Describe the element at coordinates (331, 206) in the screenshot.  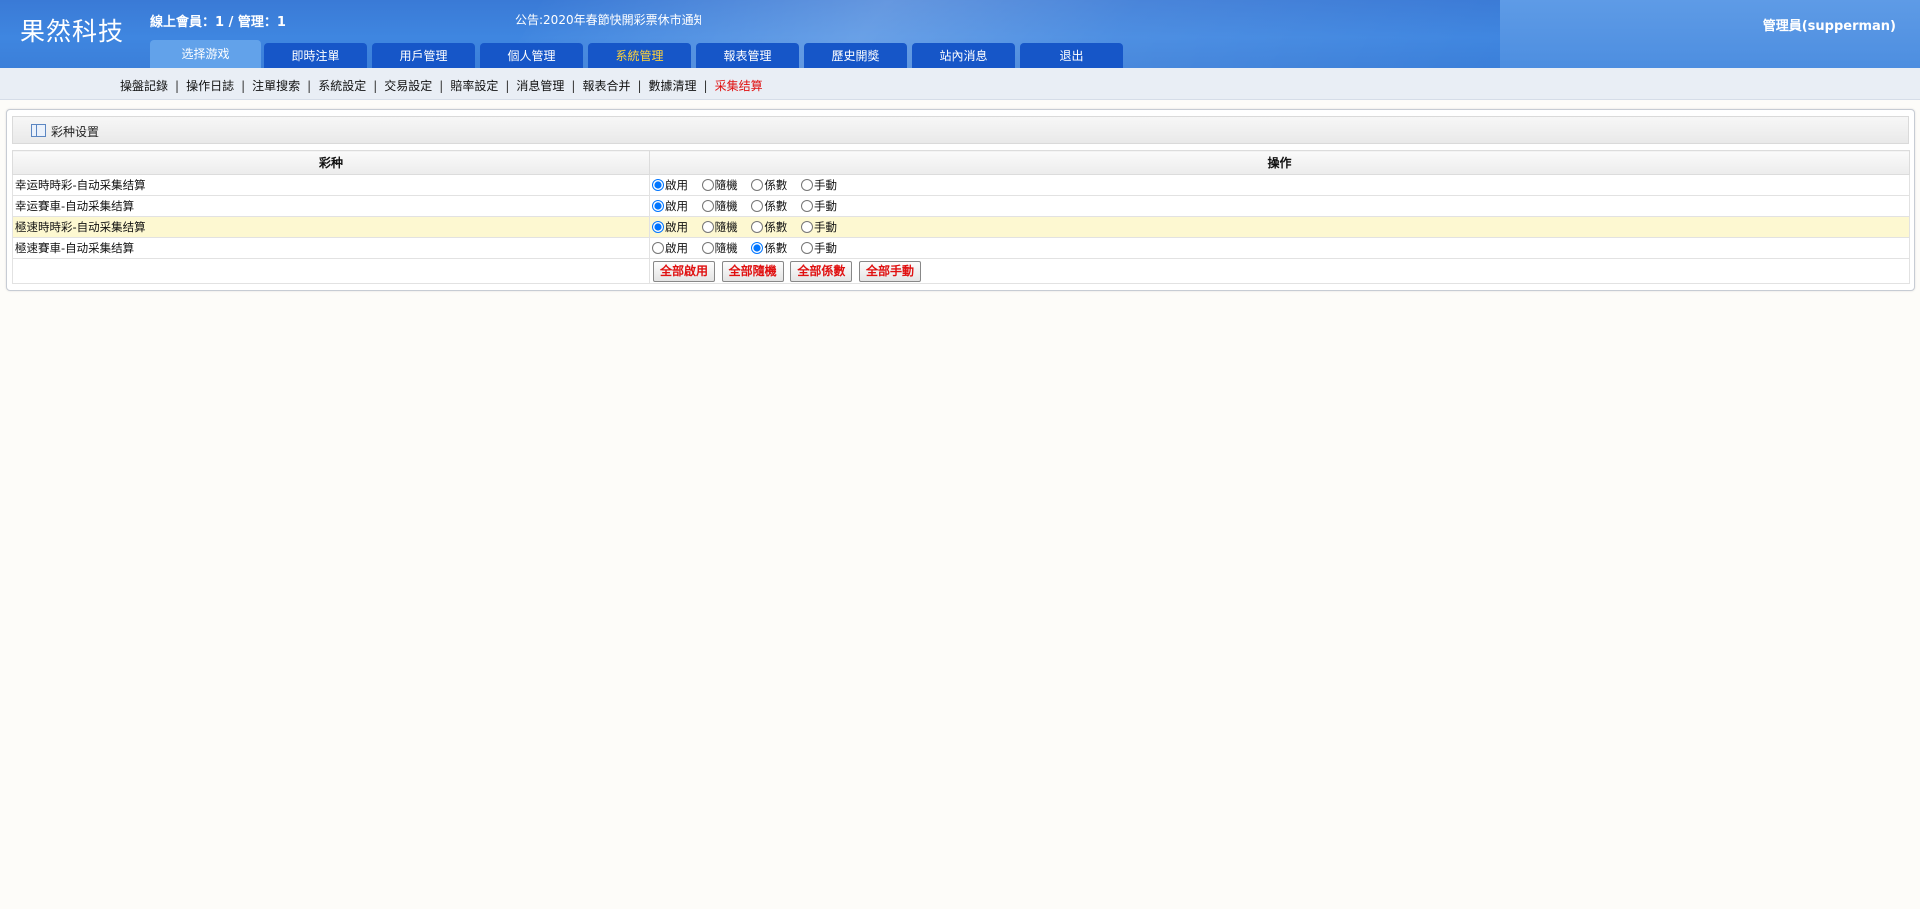
I see `lottery-name: 幸运賽車-自动采集结算` at that location.